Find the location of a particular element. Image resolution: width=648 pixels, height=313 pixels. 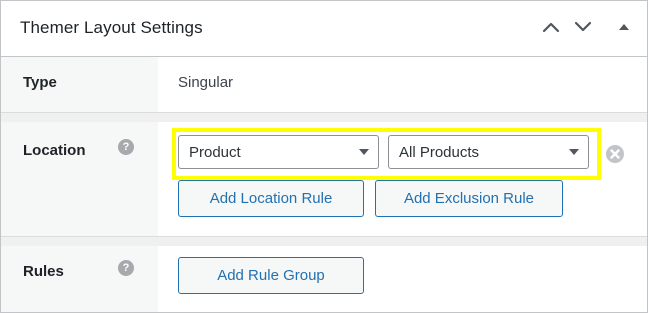

triangle-up-icon is located at coordinates (624, 27).